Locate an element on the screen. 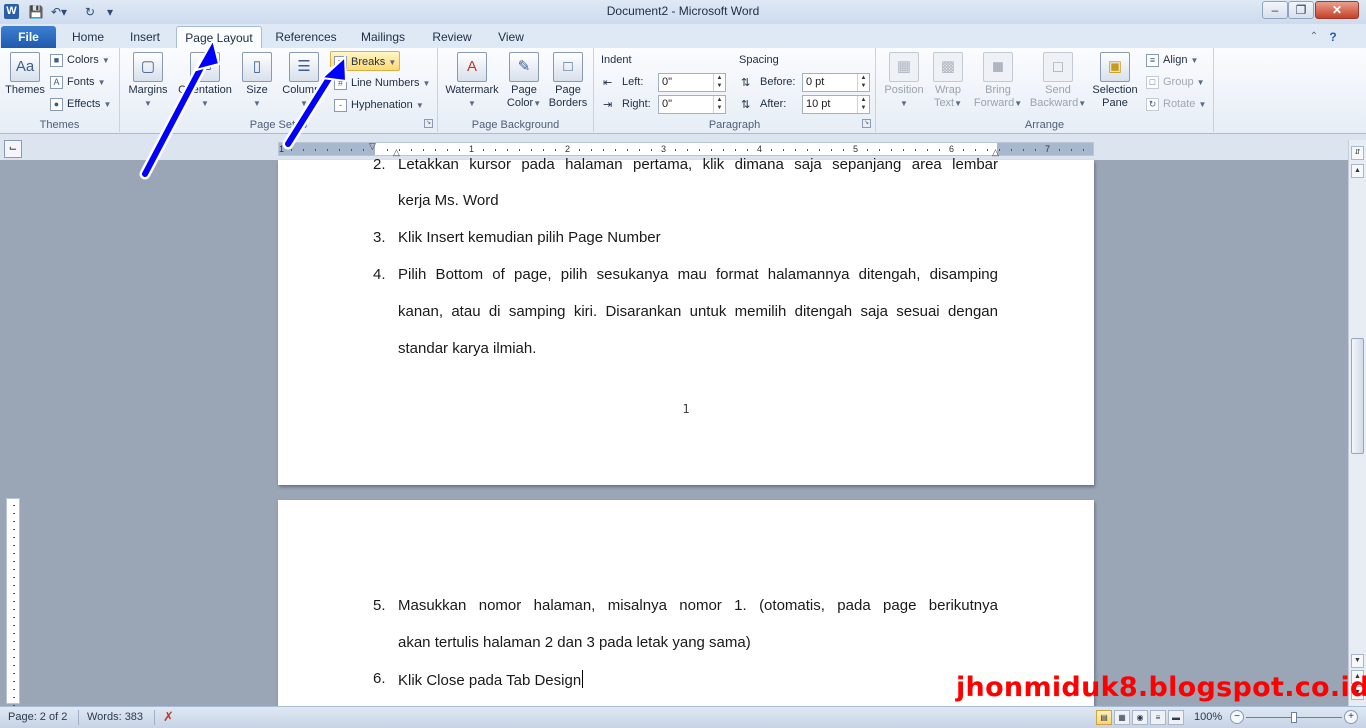  fonts-button: A Fonts ▼ is located at coordinates (78, 82).